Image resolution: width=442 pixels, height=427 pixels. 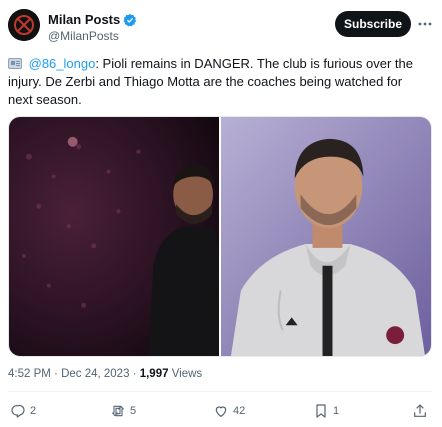 I want to click on like-icon, so click(x=221, y=411).